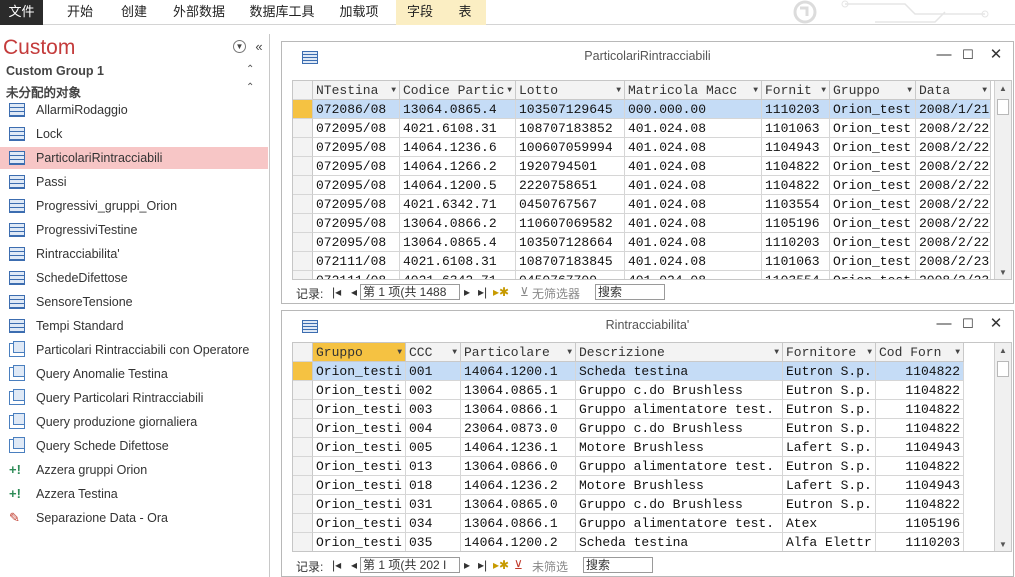 The image size is (1015, 577). I want to click on table-cell: 003, so click(433, 409).